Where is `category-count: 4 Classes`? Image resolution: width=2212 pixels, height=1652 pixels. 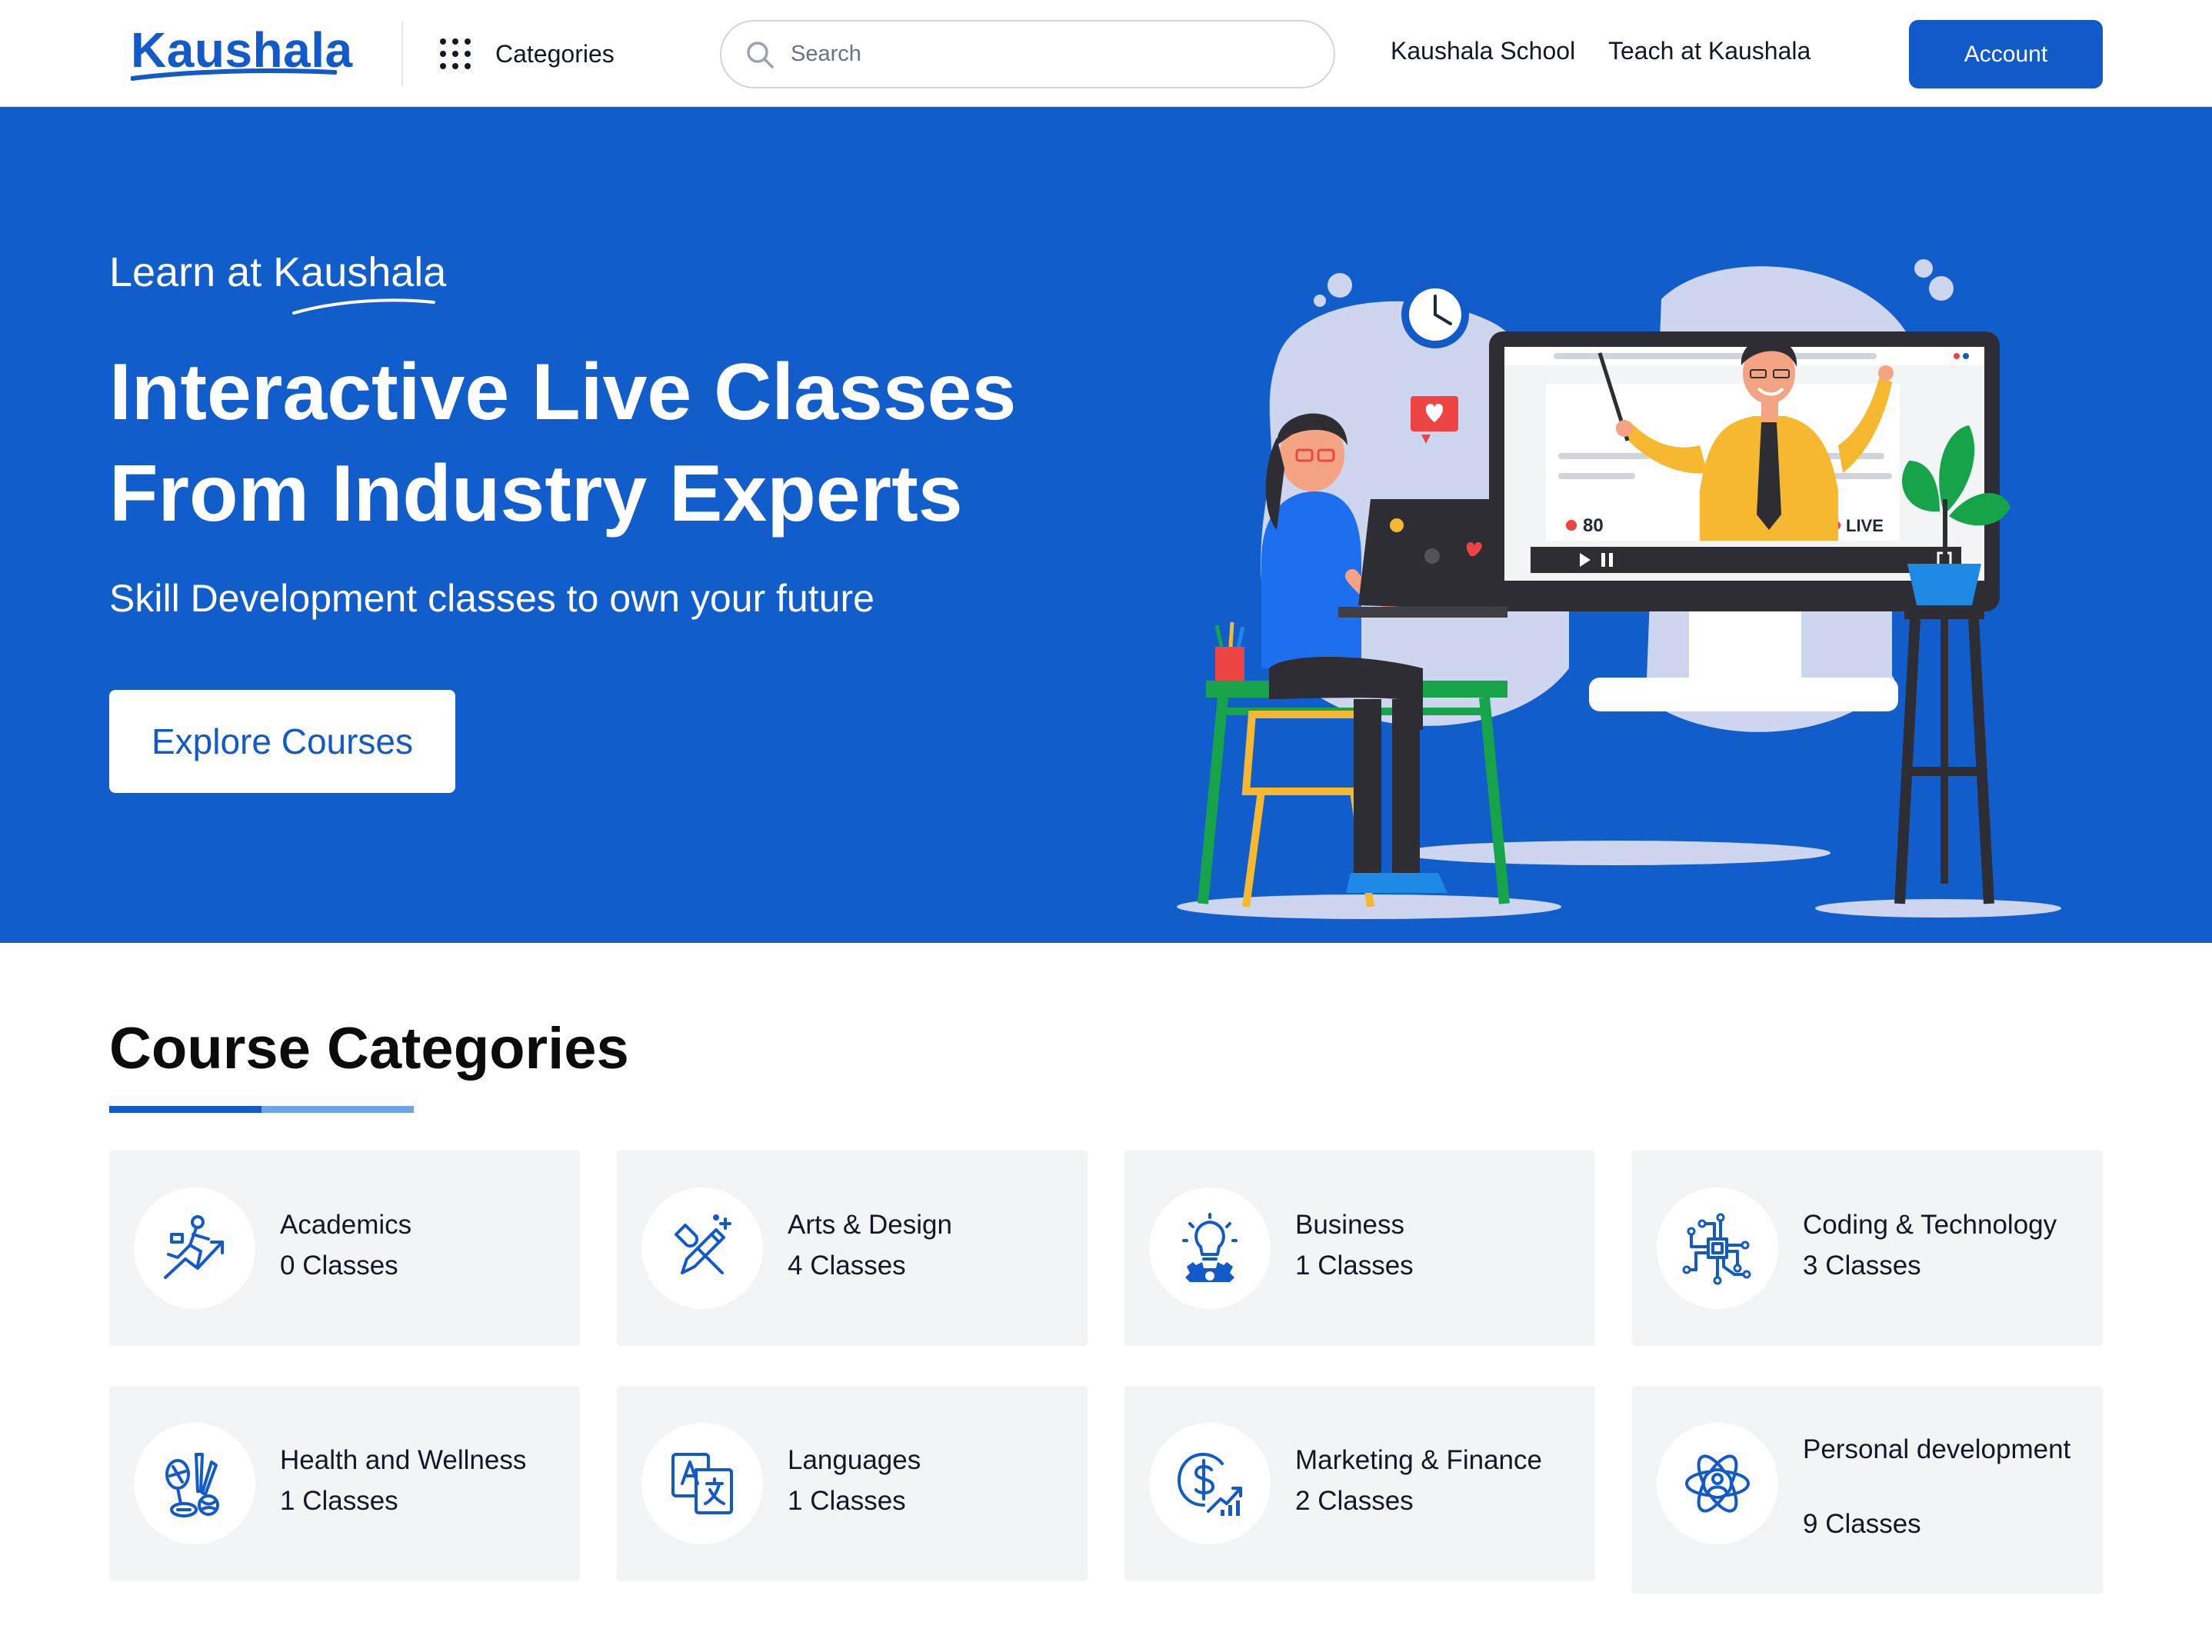 category-count: 4 Classes is located at coordinates (847, 1266).